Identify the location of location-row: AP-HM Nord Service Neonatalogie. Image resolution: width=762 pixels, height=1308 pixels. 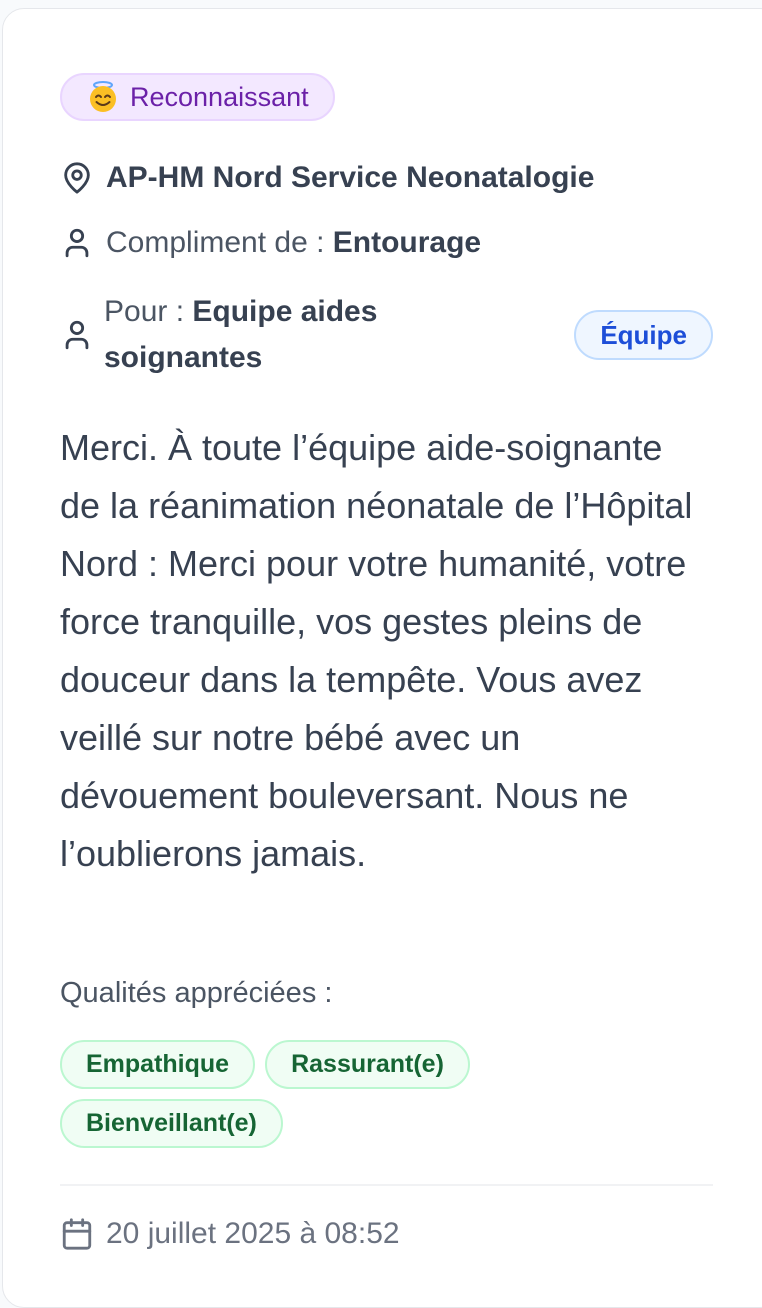
(327, 178).